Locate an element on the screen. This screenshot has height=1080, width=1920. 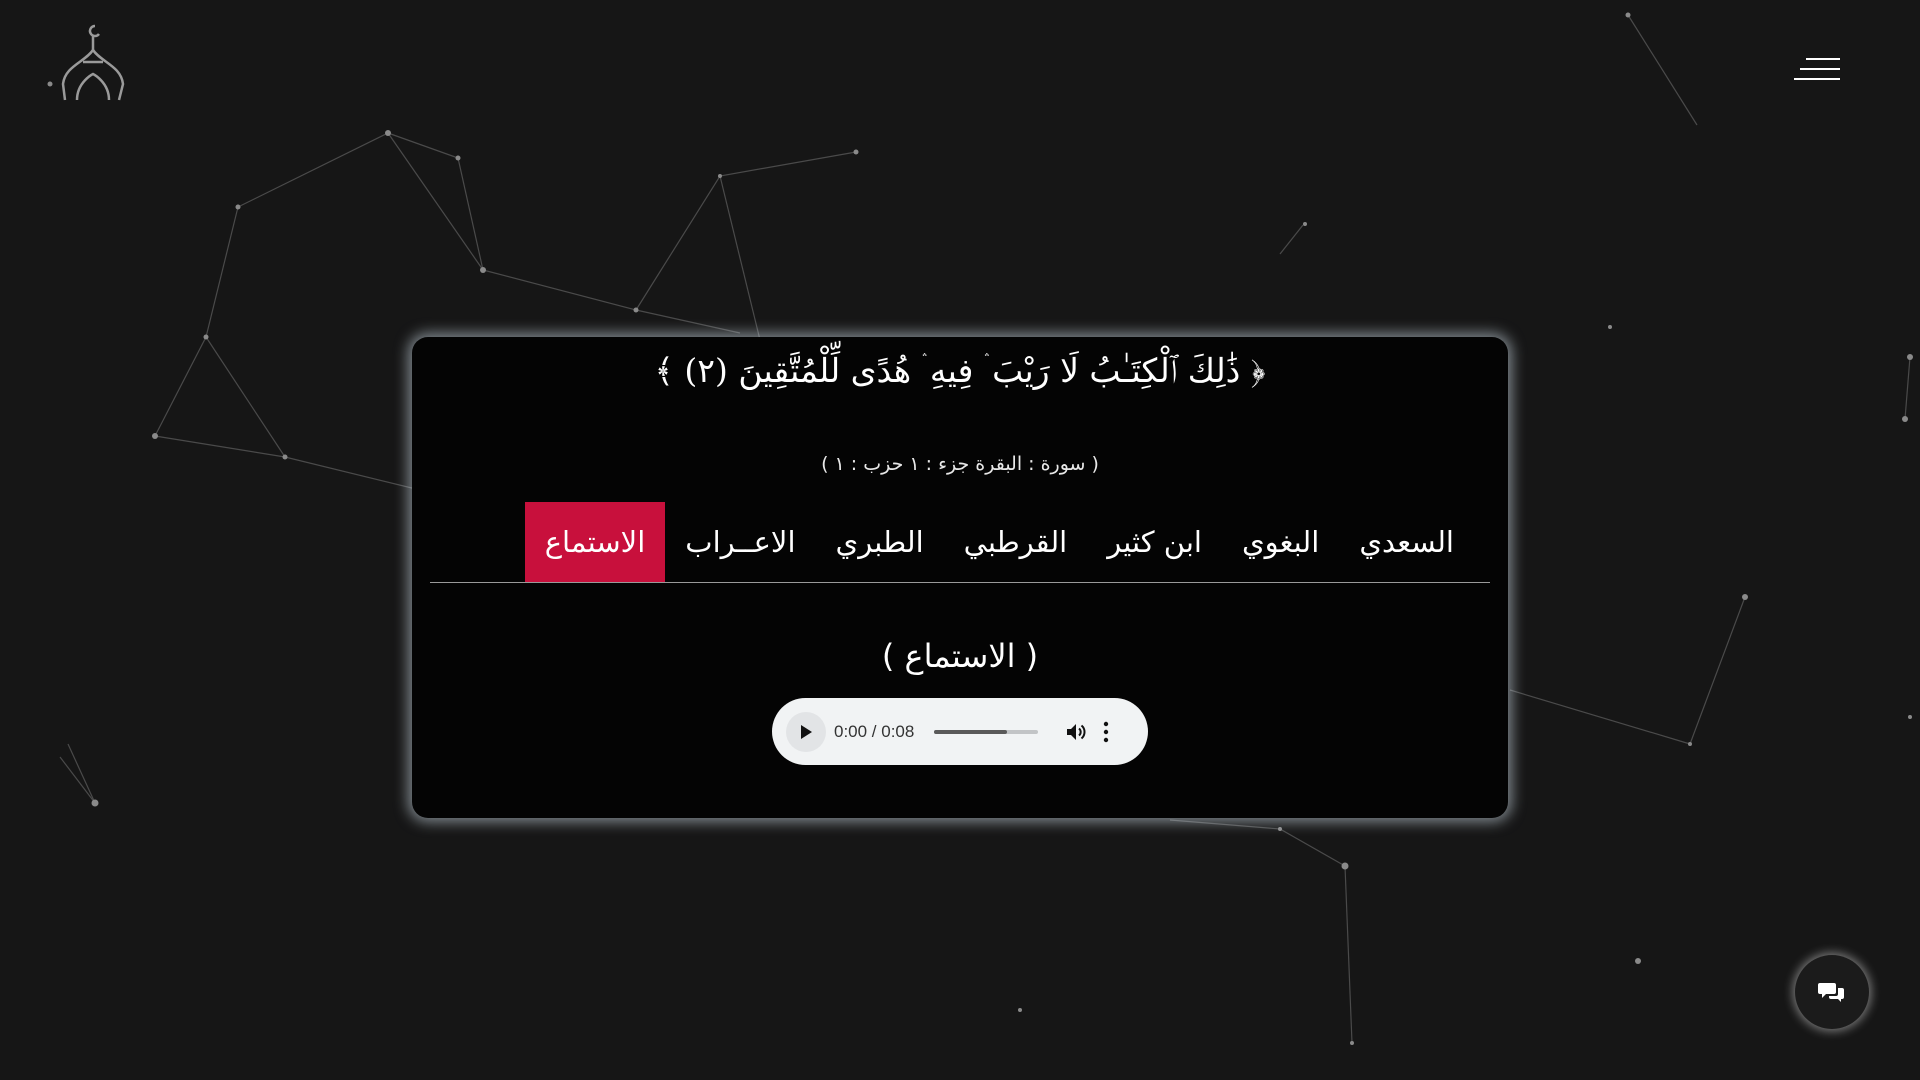
chat-bubbles-icon is located at coordinates (1831, 992).